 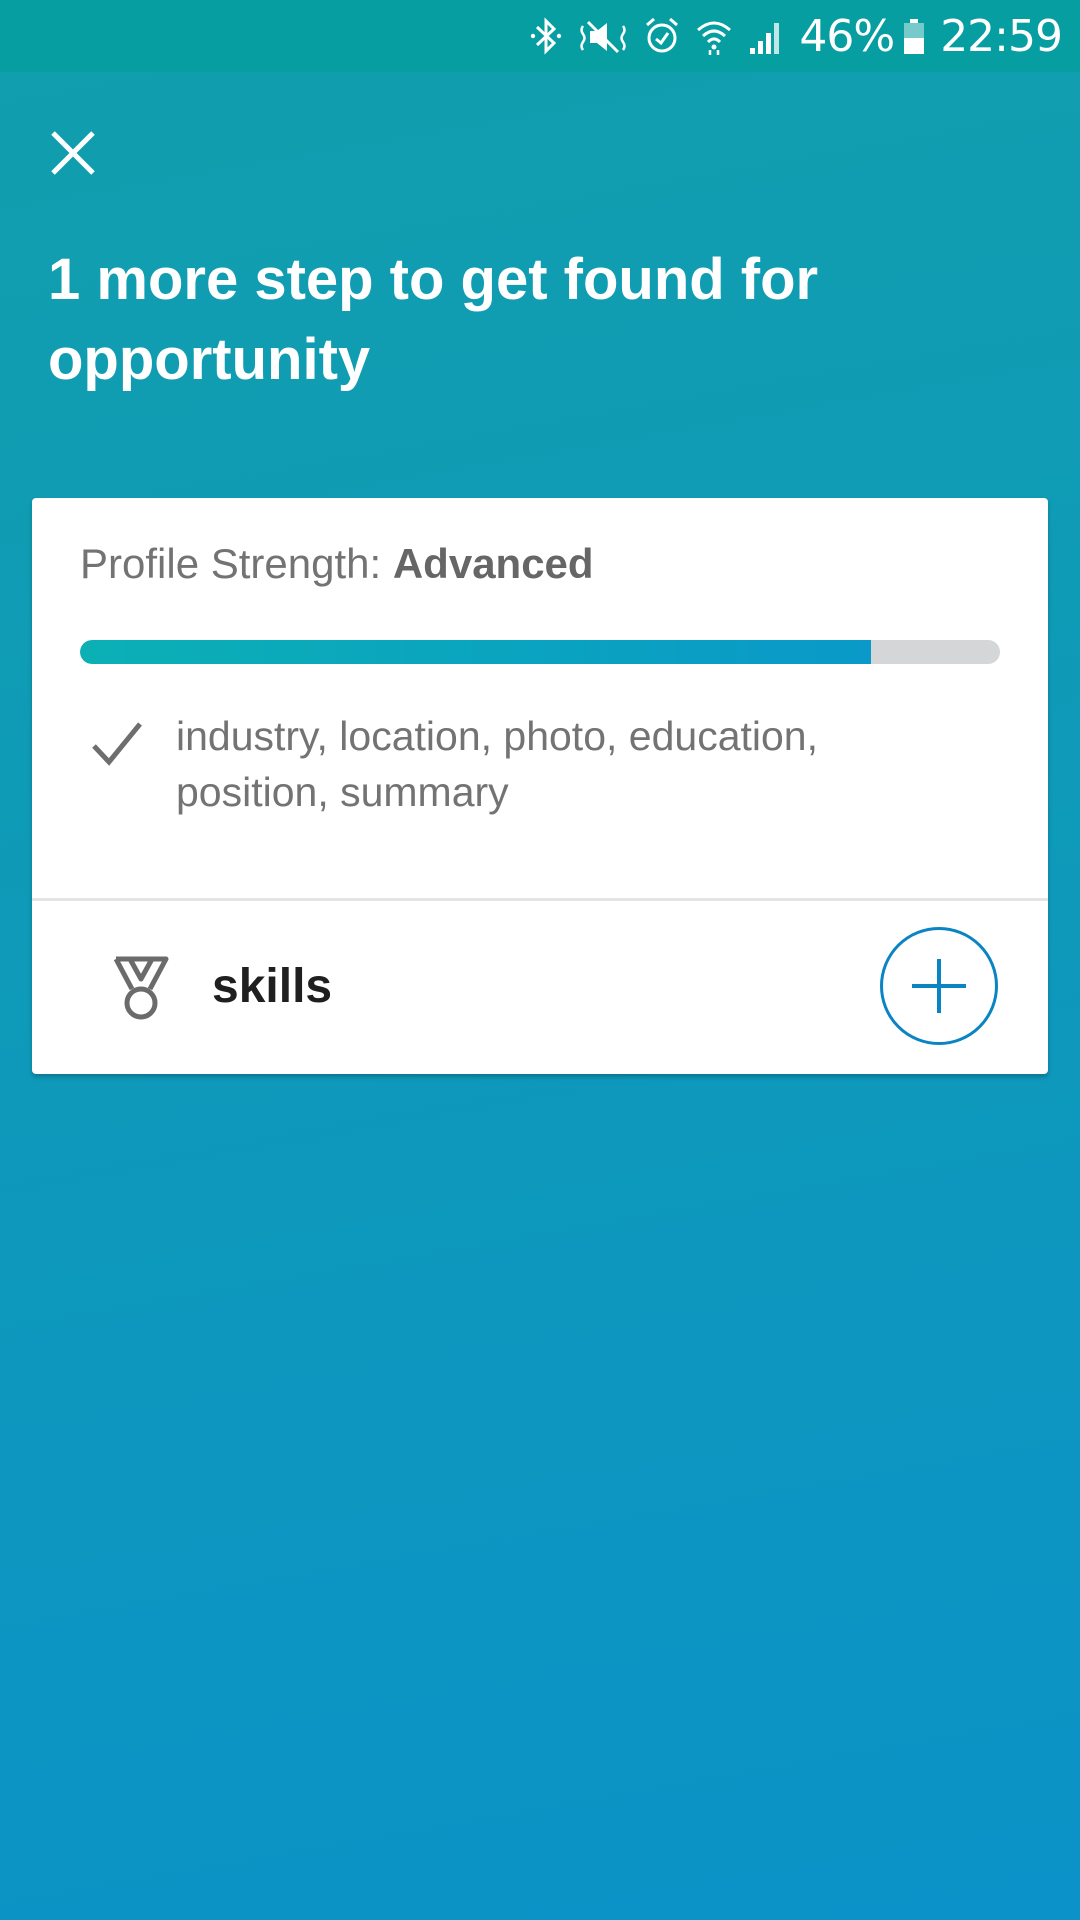 What do you see at coordinates (914, 36) in the screenshot?
I see `battery-icon` at bounding box center [914, 36].